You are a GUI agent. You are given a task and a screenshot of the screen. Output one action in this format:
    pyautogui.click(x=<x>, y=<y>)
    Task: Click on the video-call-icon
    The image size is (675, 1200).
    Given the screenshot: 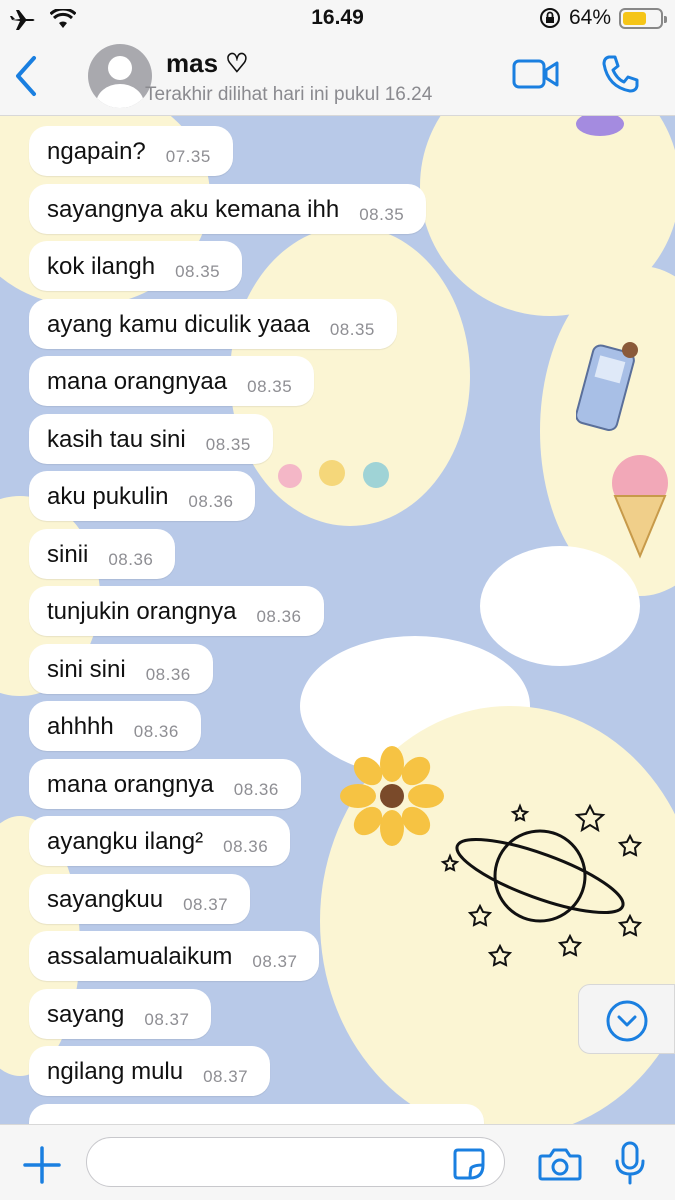 What is the action you would take?
    pyautogui.click(x=536, y=74)
    